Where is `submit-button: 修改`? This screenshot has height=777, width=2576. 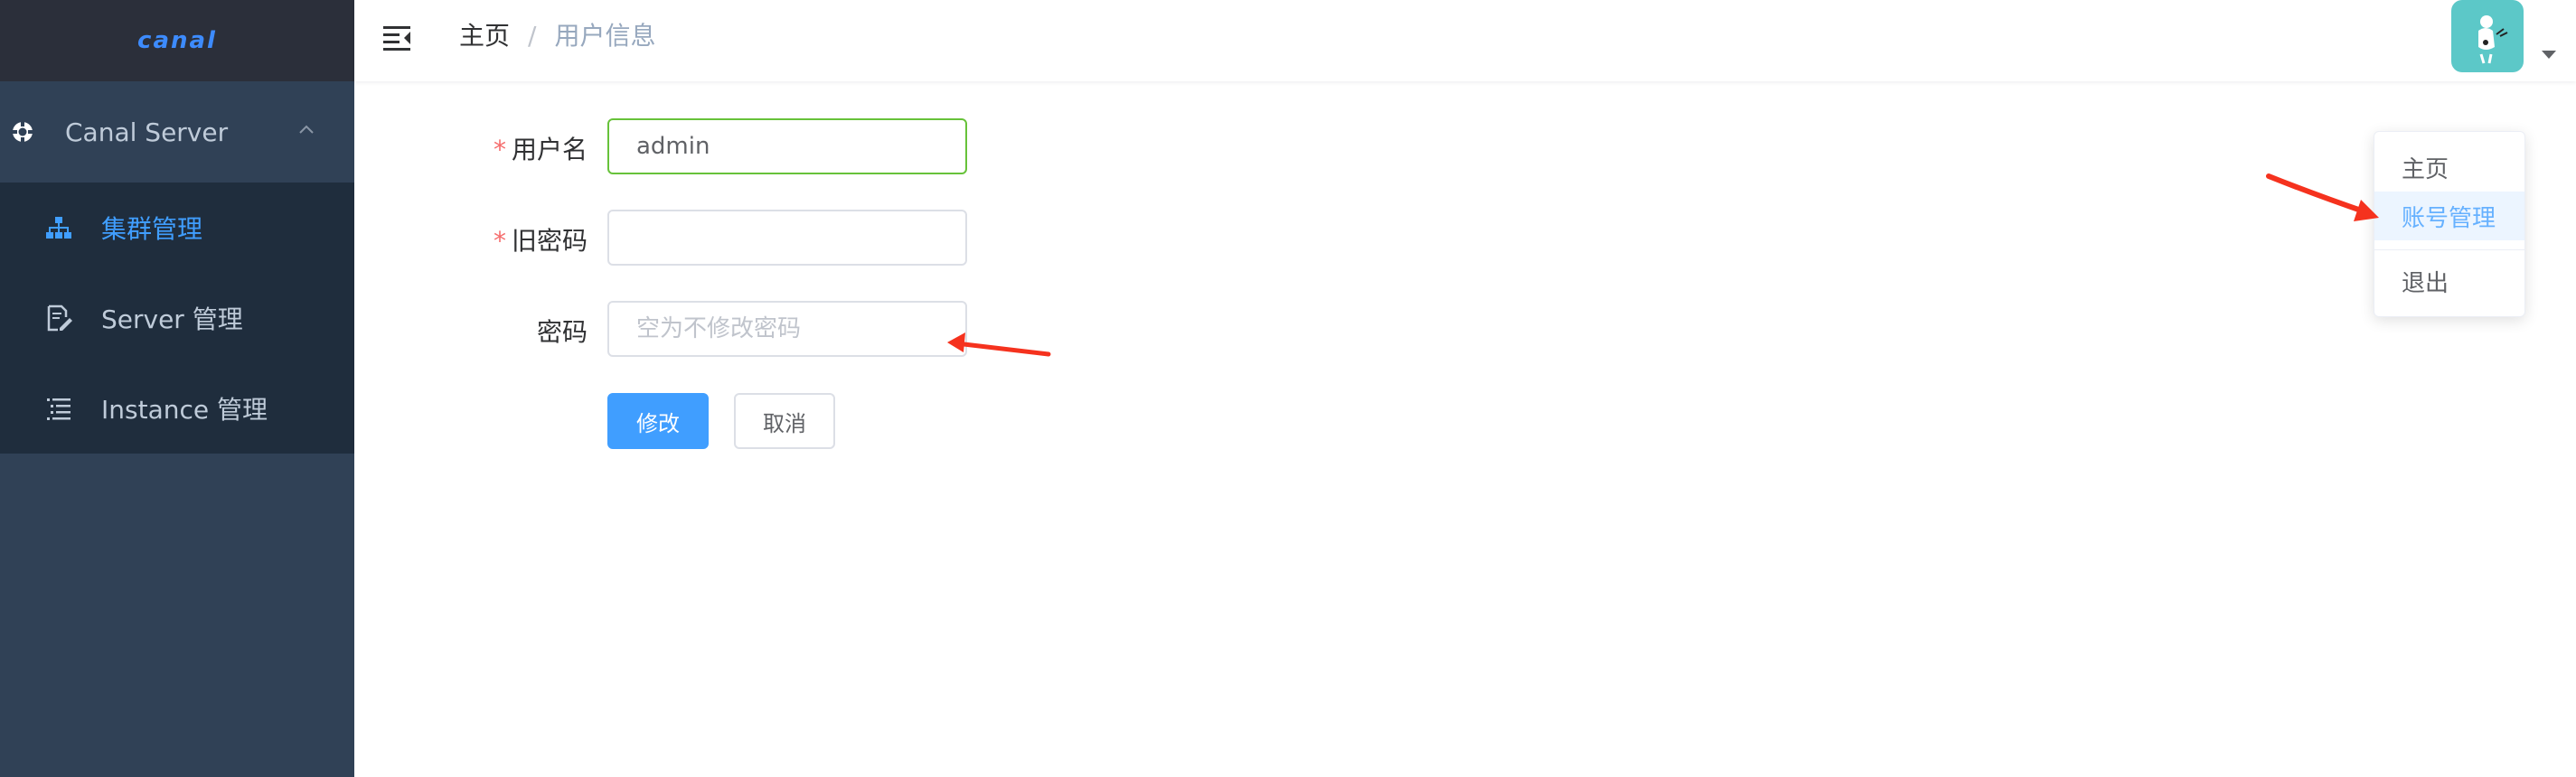 submit-button: 修改 is located at coordinates (658, 421).